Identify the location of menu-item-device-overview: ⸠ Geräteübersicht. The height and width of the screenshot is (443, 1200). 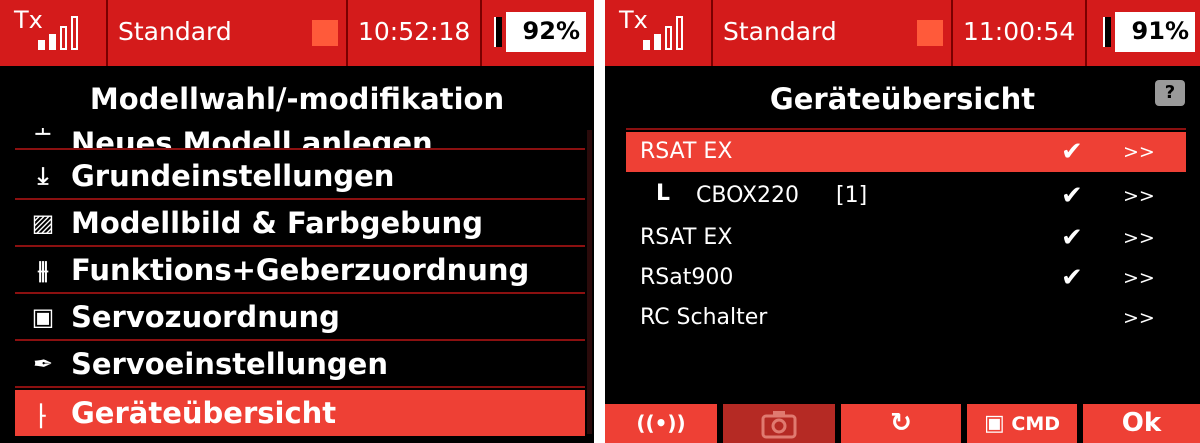
(300, 413).